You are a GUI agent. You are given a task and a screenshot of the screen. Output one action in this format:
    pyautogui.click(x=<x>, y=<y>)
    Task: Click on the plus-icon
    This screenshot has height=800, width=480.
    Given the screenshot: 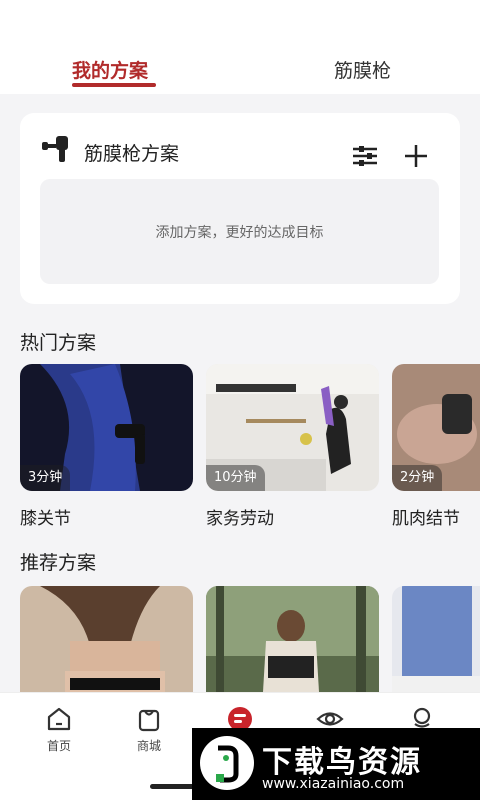 What is the action you would take?
    pyautogui.click(x=416, y=156)
    